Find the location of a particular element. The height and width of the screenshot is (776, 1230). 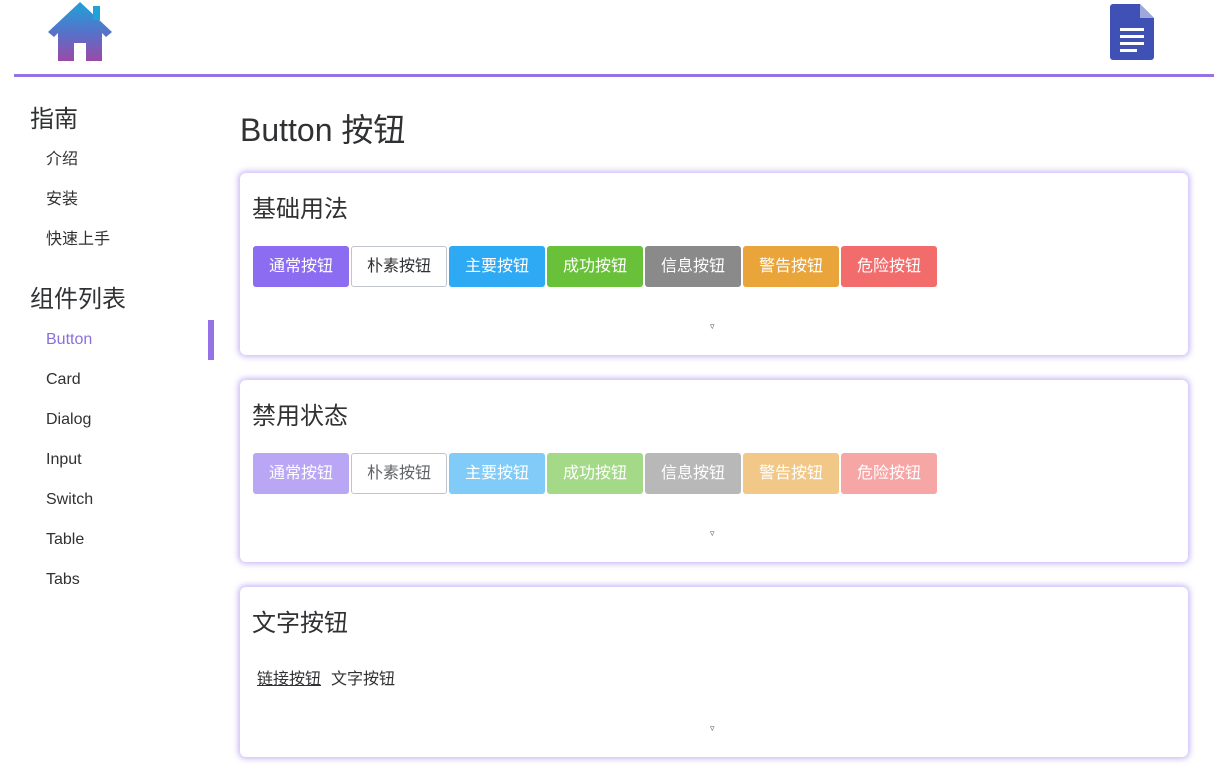

sidebar-item-dialog: Dialog is located at coordinates (130, 420).